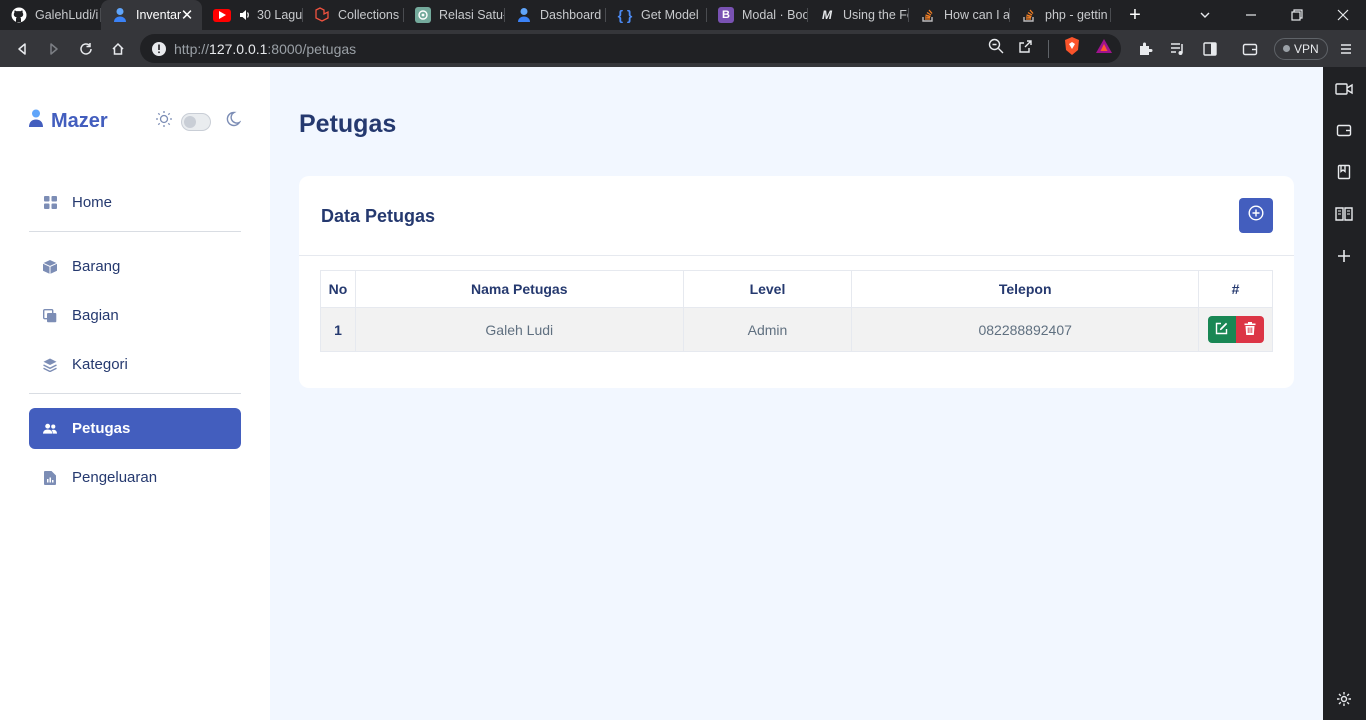 The height and width of the screenshot is (720, 1366). I want to click on wallet-icon, so click(1250, 49).